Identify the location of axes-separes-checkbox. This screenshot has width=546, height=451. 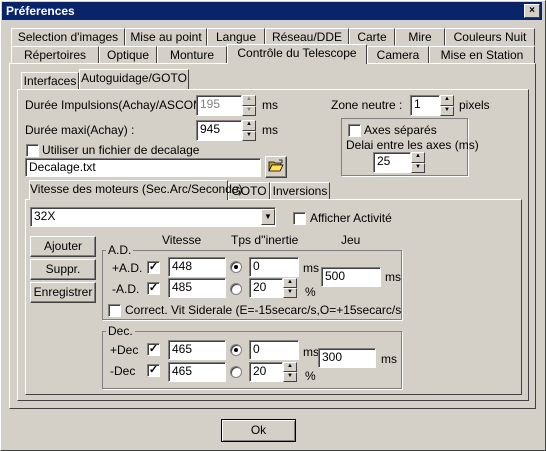
(354, 130).